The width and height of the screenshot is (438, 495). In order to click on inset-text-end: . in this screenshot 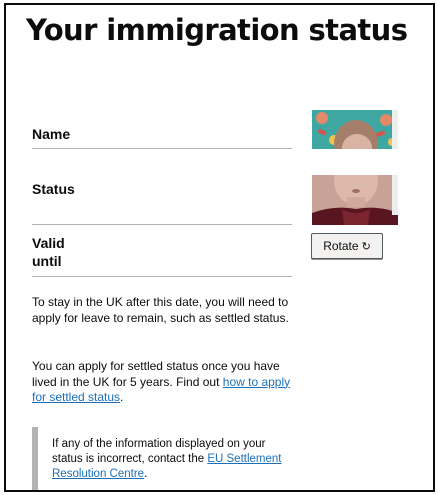, I will do `click(146, 474)`.